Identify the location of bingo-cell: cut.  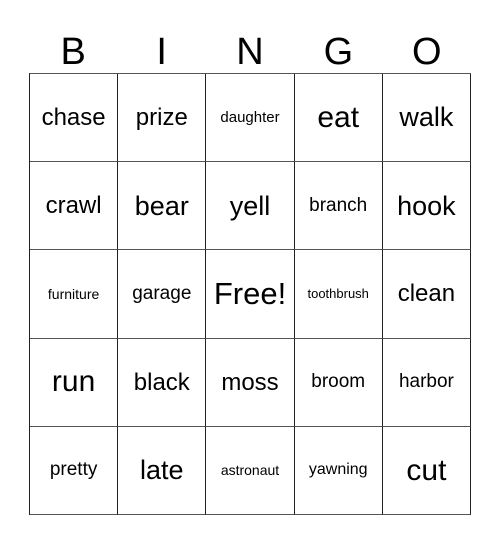
(427, 471).